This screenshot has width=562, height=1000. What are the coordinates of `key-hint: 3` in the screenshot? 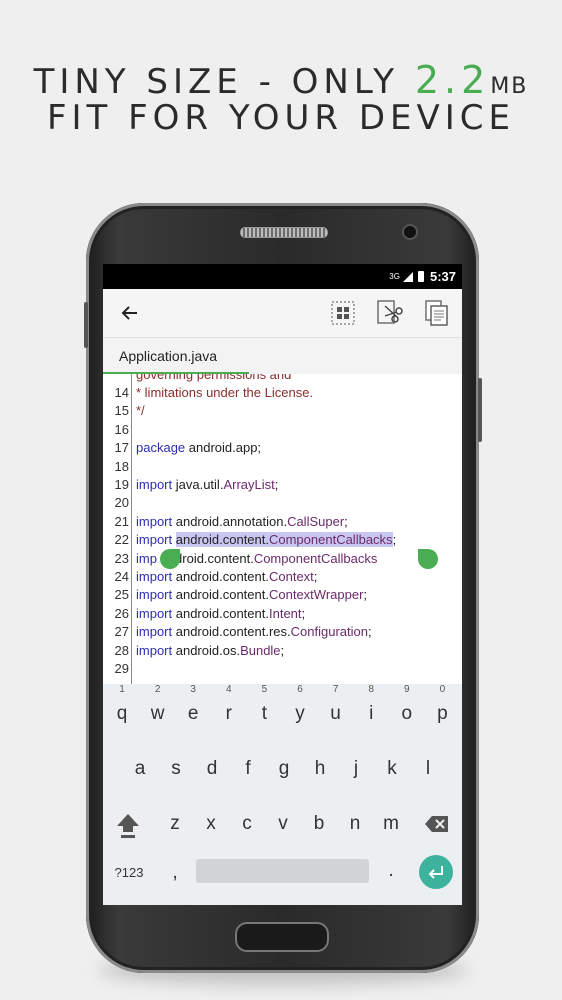 It's located at (193, 689).